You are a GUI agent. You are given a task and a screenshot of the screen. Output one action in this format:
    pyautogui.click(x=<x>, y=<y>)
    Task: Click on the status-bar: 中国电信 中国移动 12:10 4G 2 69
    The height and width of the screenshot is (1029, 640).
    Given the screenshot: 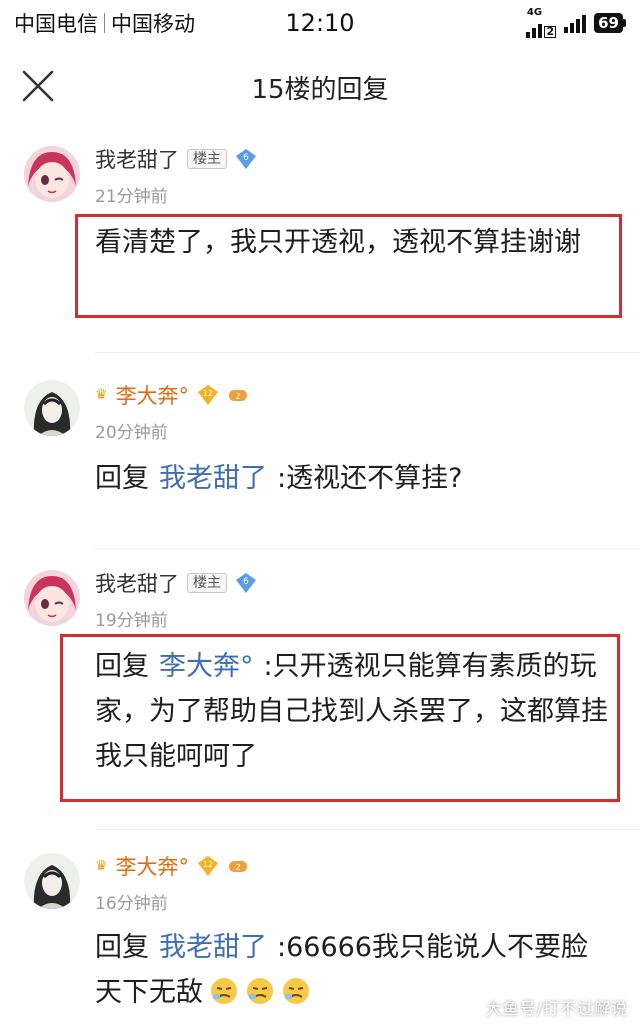 What is the action you would take?
    pyautogui.click(x=320, y=23)
    